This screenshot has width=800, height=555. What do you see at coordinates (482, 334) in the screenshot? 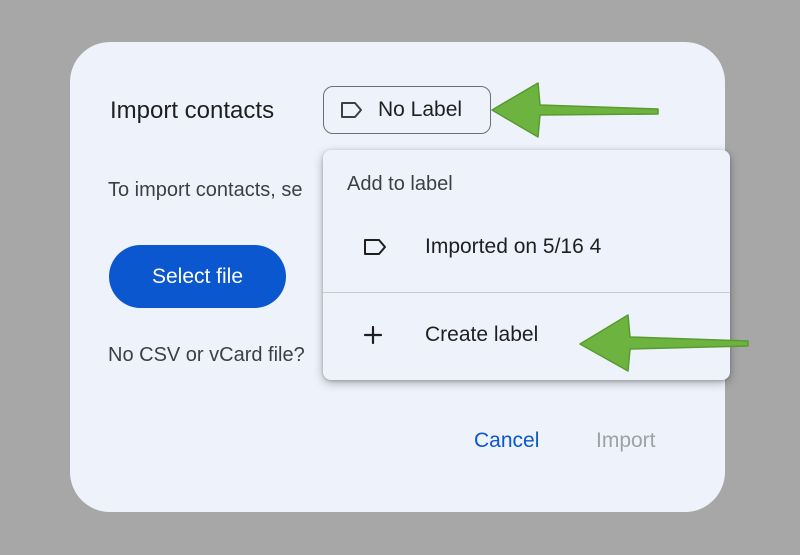
I see `menu-item-label: Create label` at bounding box center [482, 334].